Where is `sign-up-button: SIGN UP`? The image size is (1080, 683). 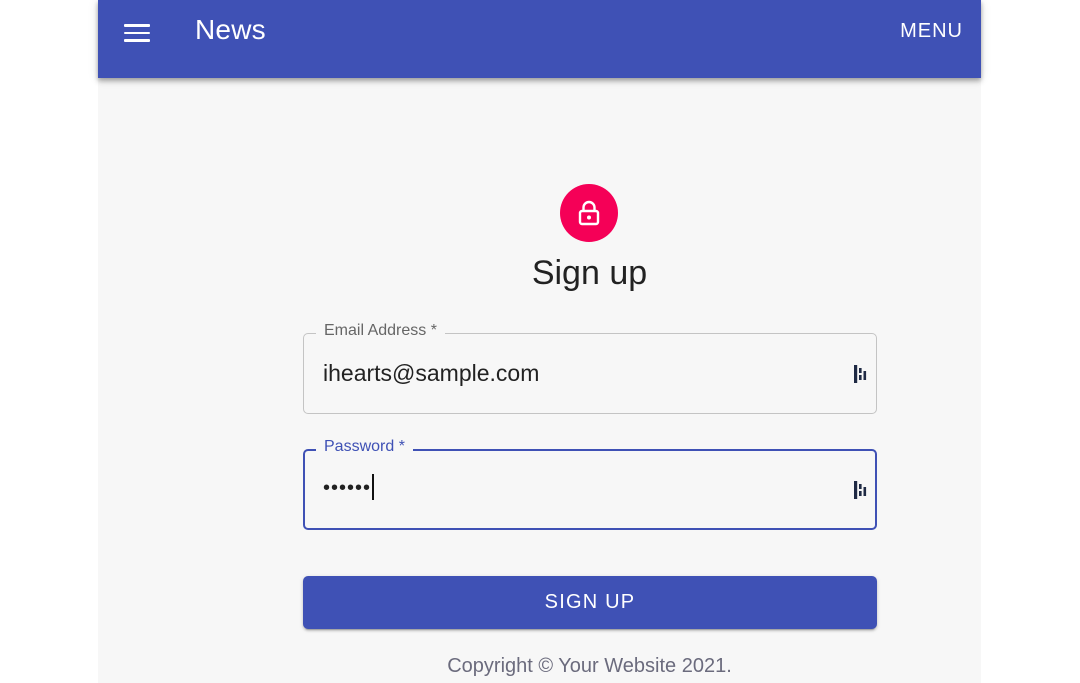
sign-up-button: SIGN UP is located at coordinates (590, 602).